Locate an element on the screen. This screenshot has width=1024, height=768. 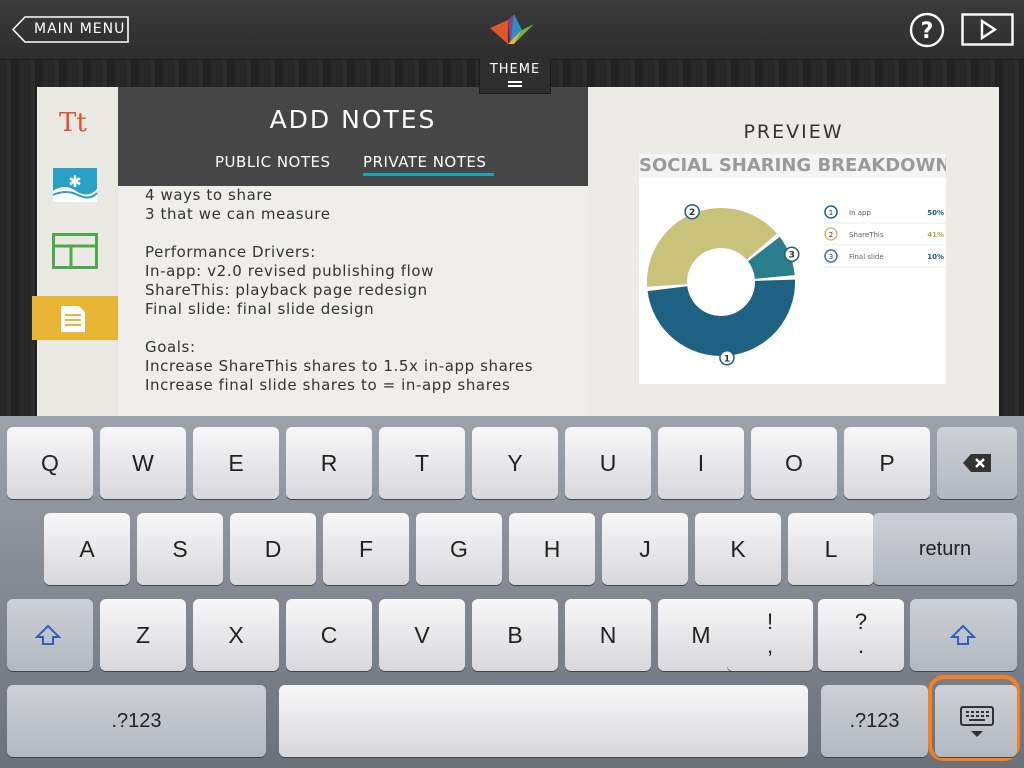
key-q: Q is located at coordinates (50, 463).